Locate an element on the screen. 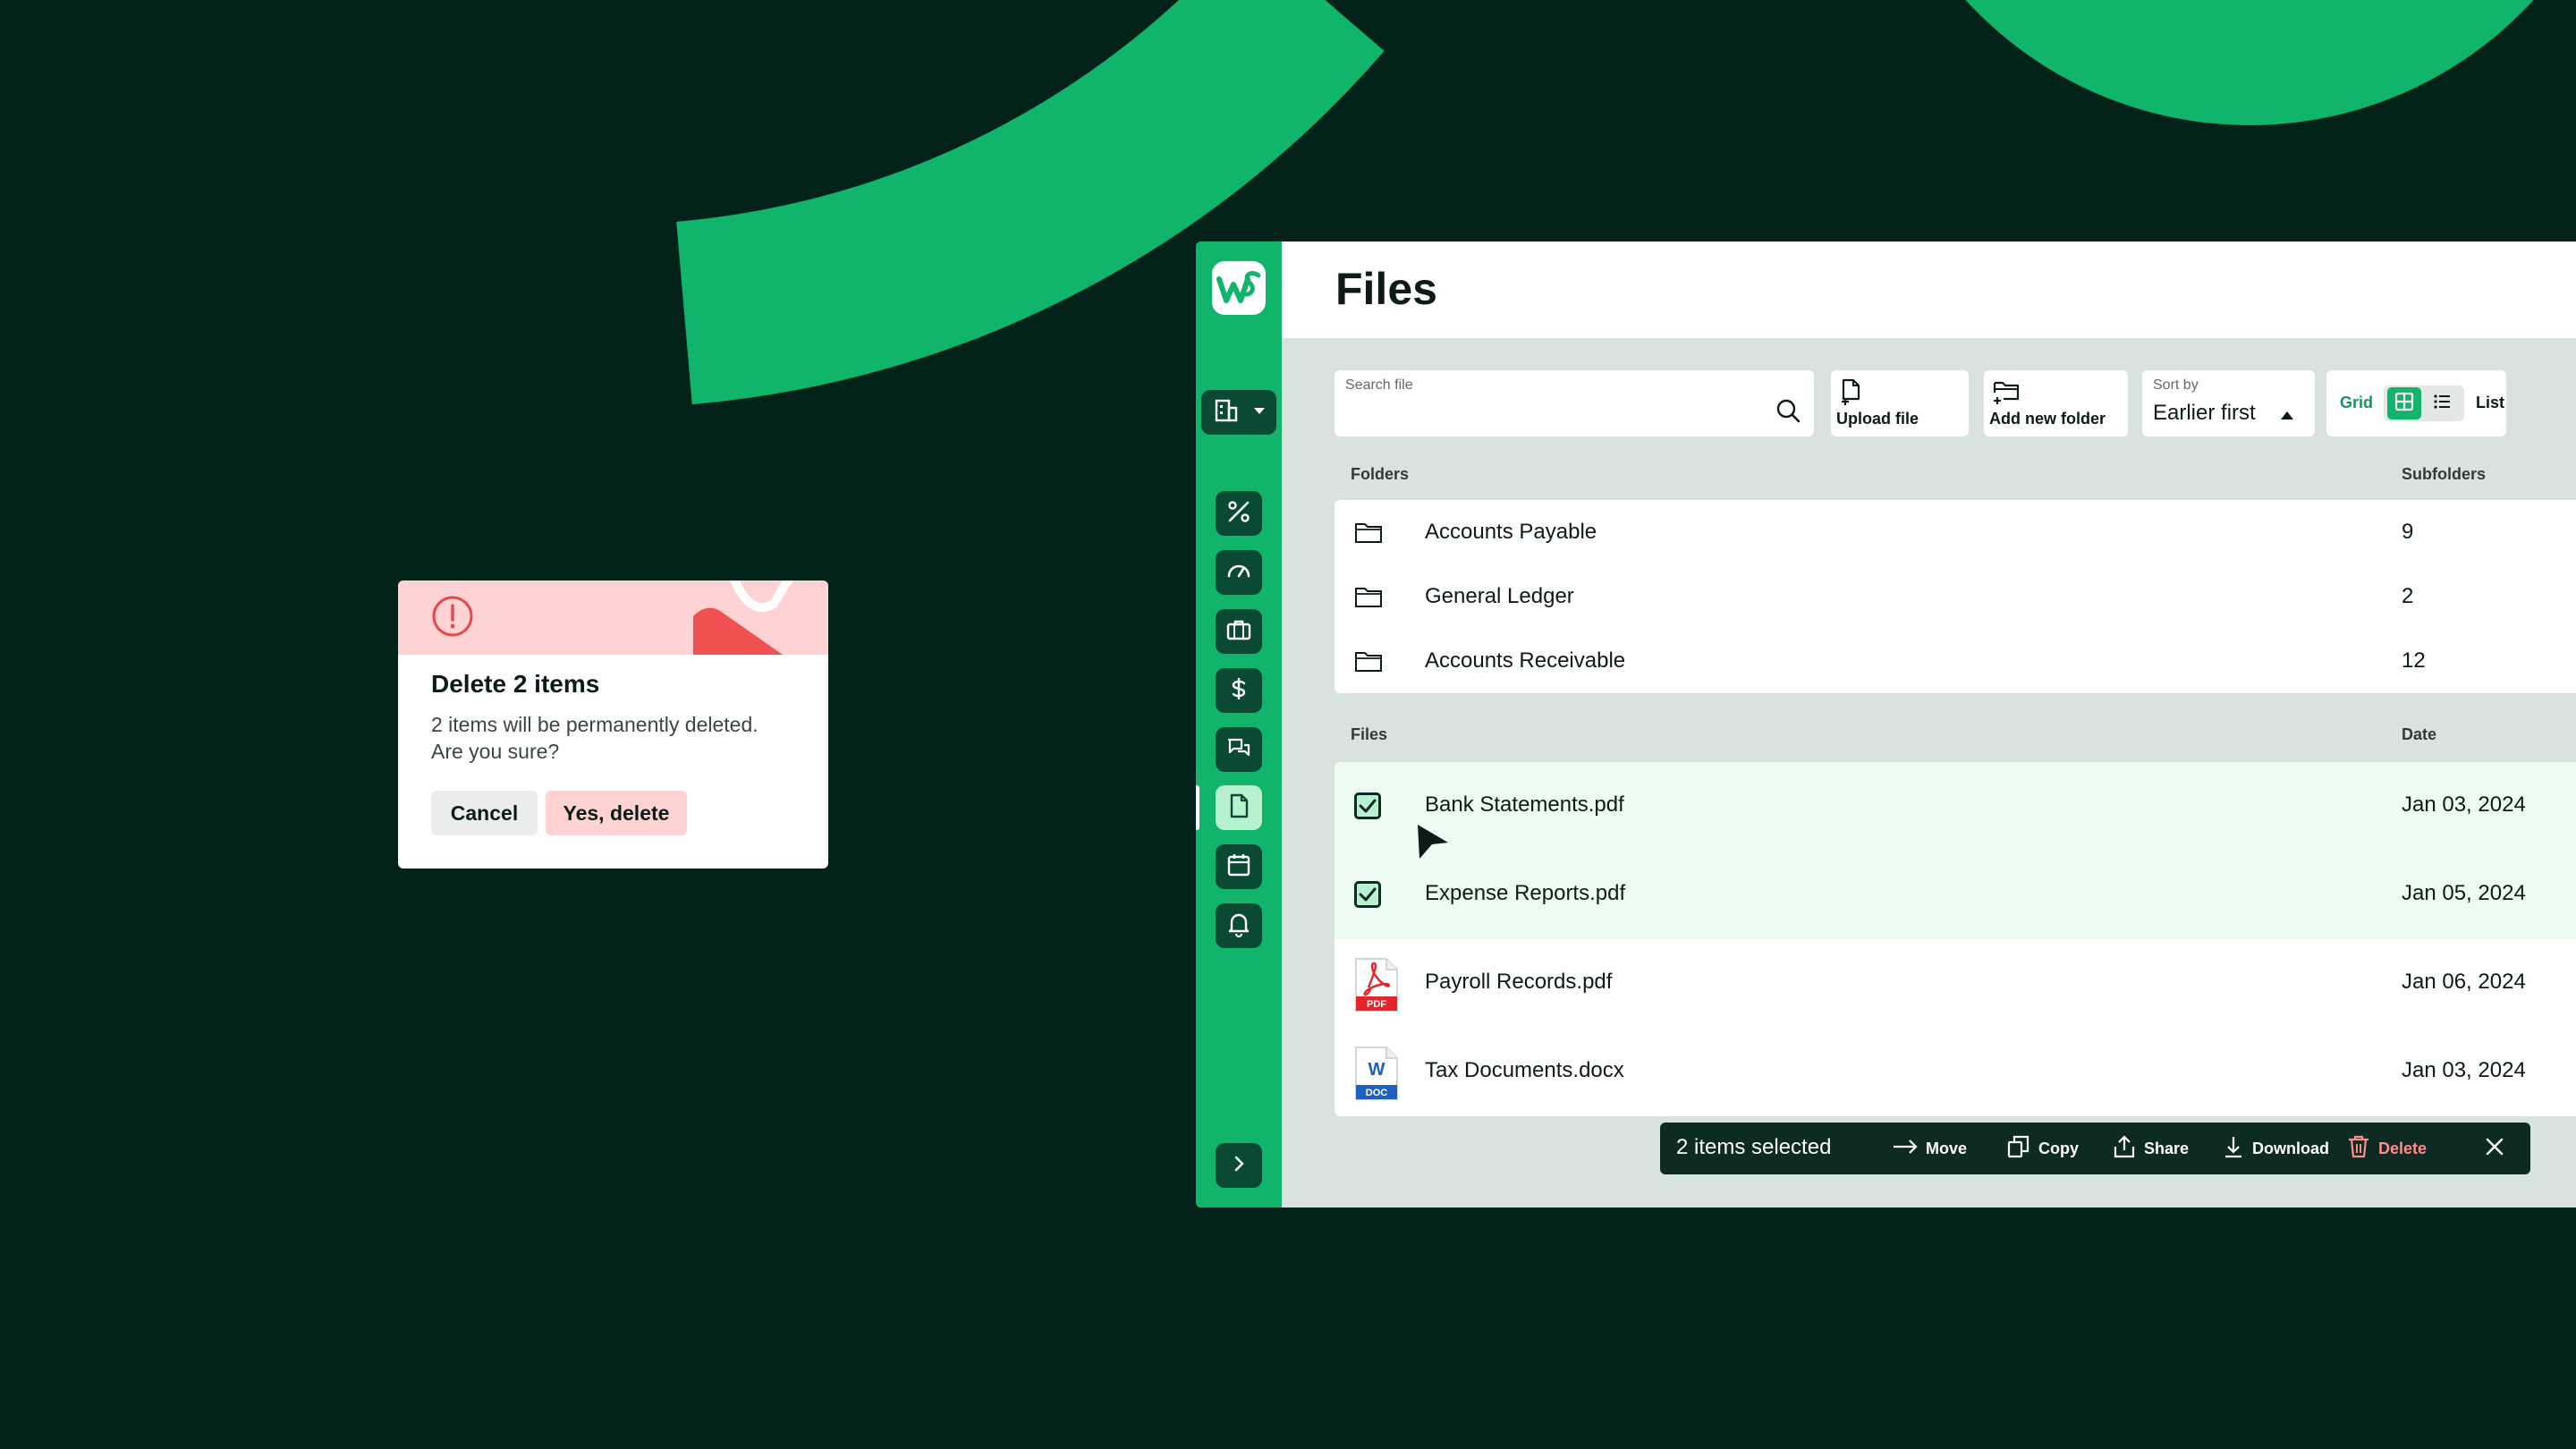 Image resolution: width=2576 pixels, height=1449 pixels. building-icon is located at coordinates (1226, 413).